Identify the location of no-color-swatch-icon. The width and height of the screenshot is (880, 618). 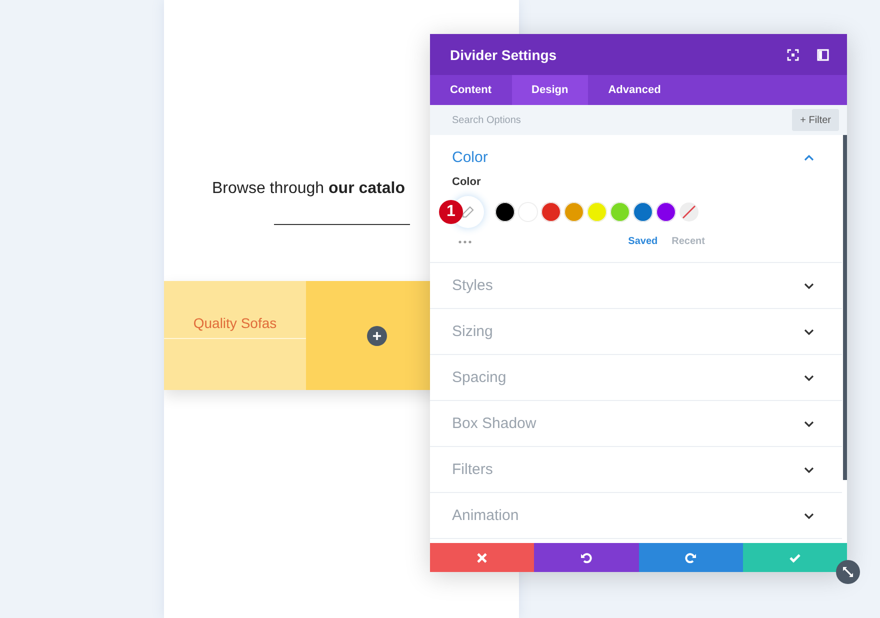
(689, 212).